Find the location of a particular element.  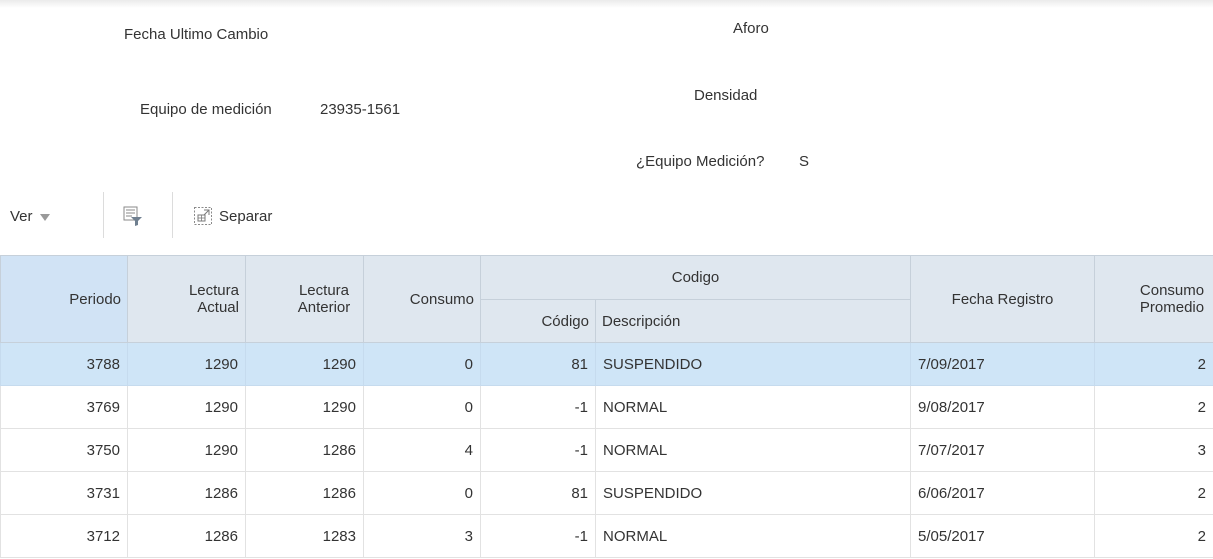

column-group-codigo: Codigo is located at coordinates (695, 277).